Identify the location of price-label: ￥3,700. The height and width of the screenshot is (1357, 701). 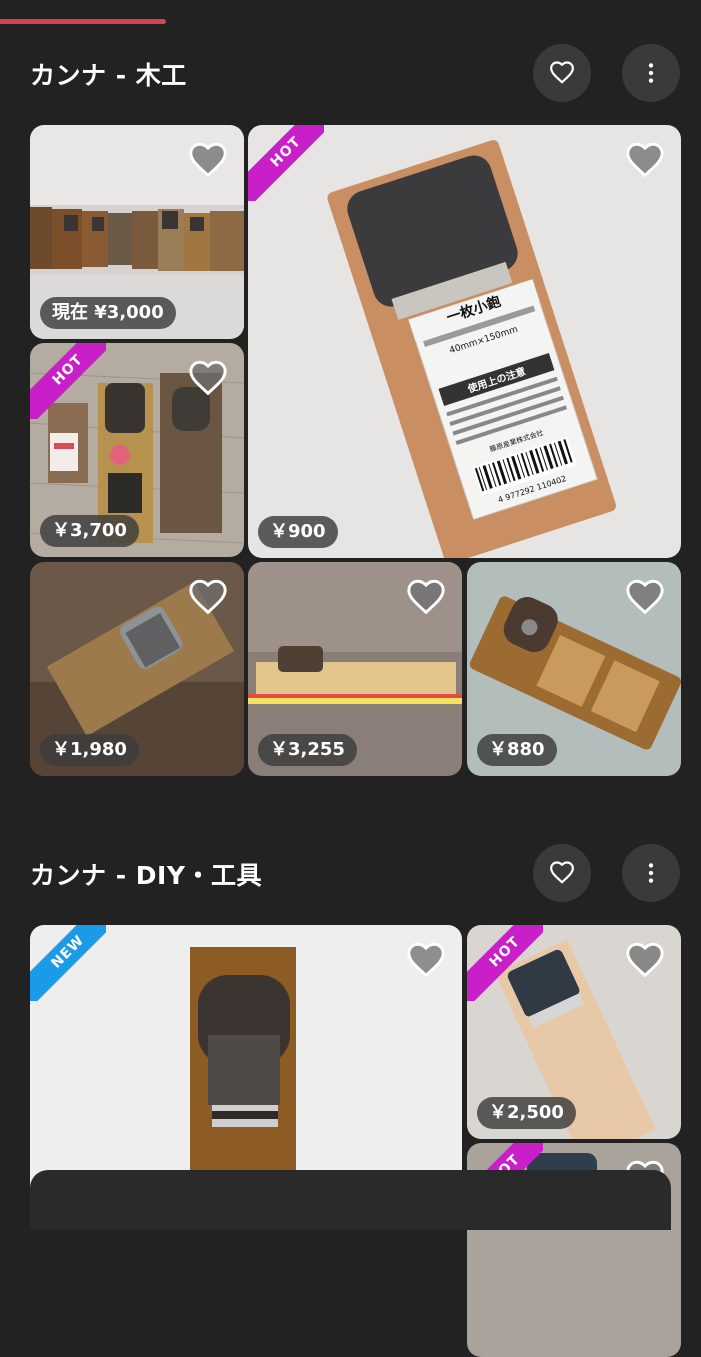
(89, 531).